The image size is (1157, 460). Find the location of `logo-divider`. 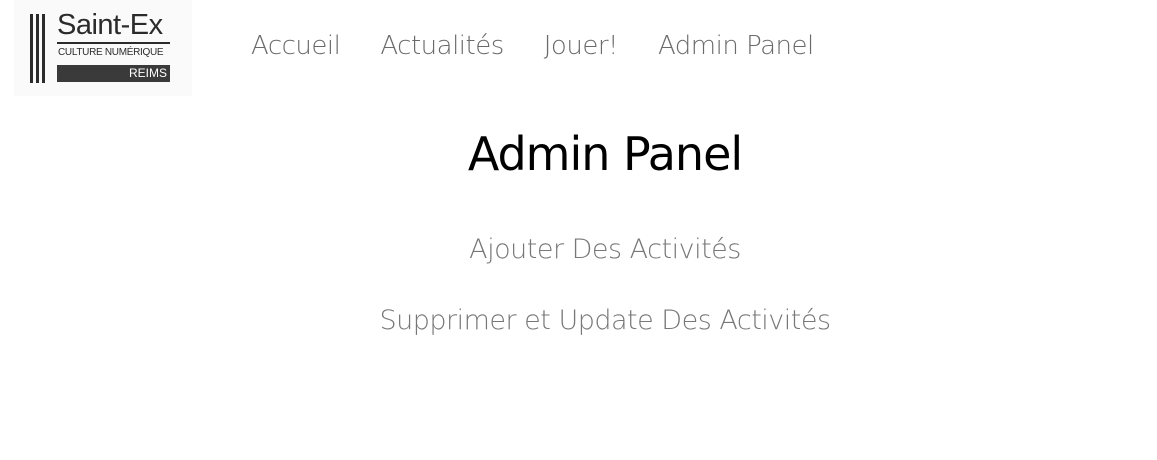

logo-divider is located at coordinates (113, 43).